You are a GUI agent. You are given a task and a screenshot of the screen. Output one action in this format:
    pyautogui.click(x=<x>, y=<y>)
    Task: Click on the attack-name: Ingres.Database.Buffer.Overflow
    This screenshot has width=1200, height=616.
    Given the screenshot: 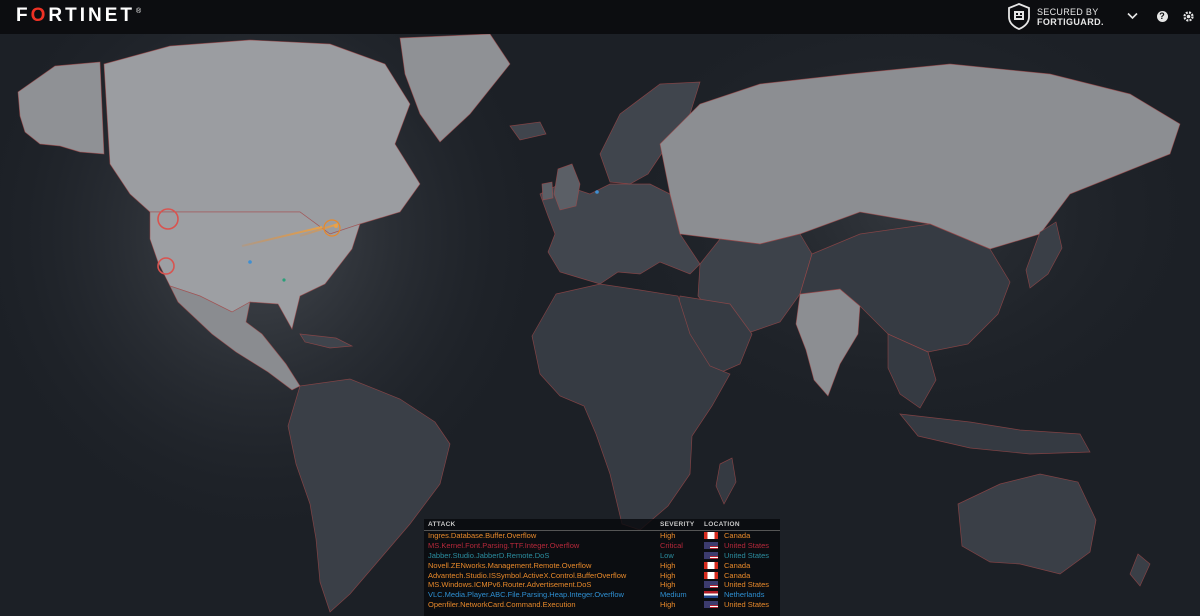 What is the action you would take?
    pyautogui.click(x=482, y=536)
    